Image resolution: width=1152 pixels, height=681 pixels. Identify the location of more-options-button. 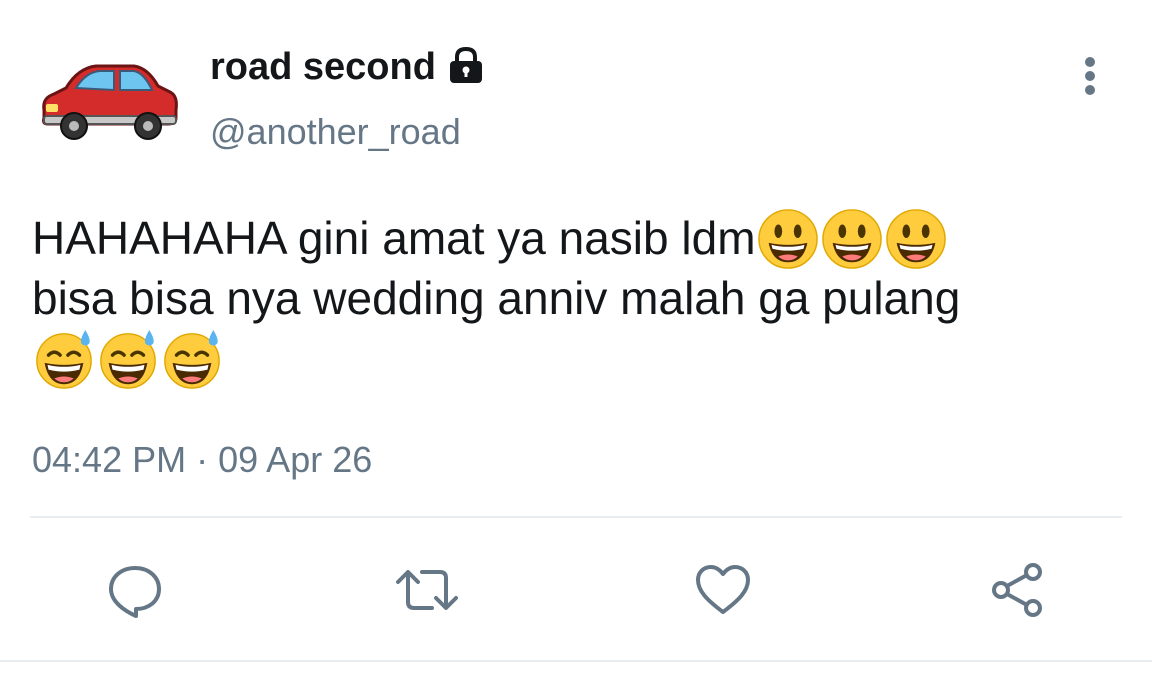
(1090, 77).